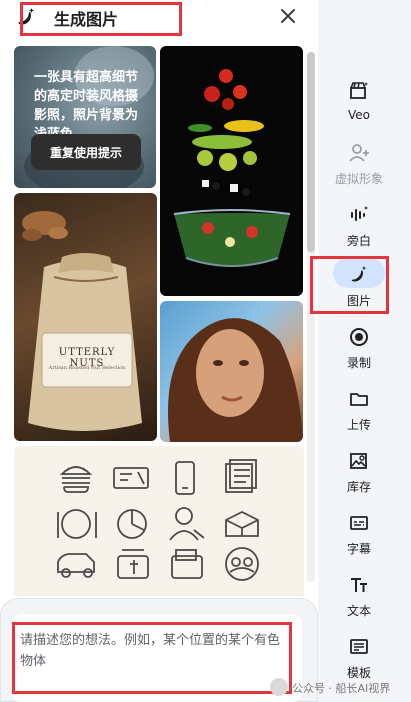 The height and width of the screenshot is (702, 411). I want to click on page-title: 生成图片, so click(86, 19).